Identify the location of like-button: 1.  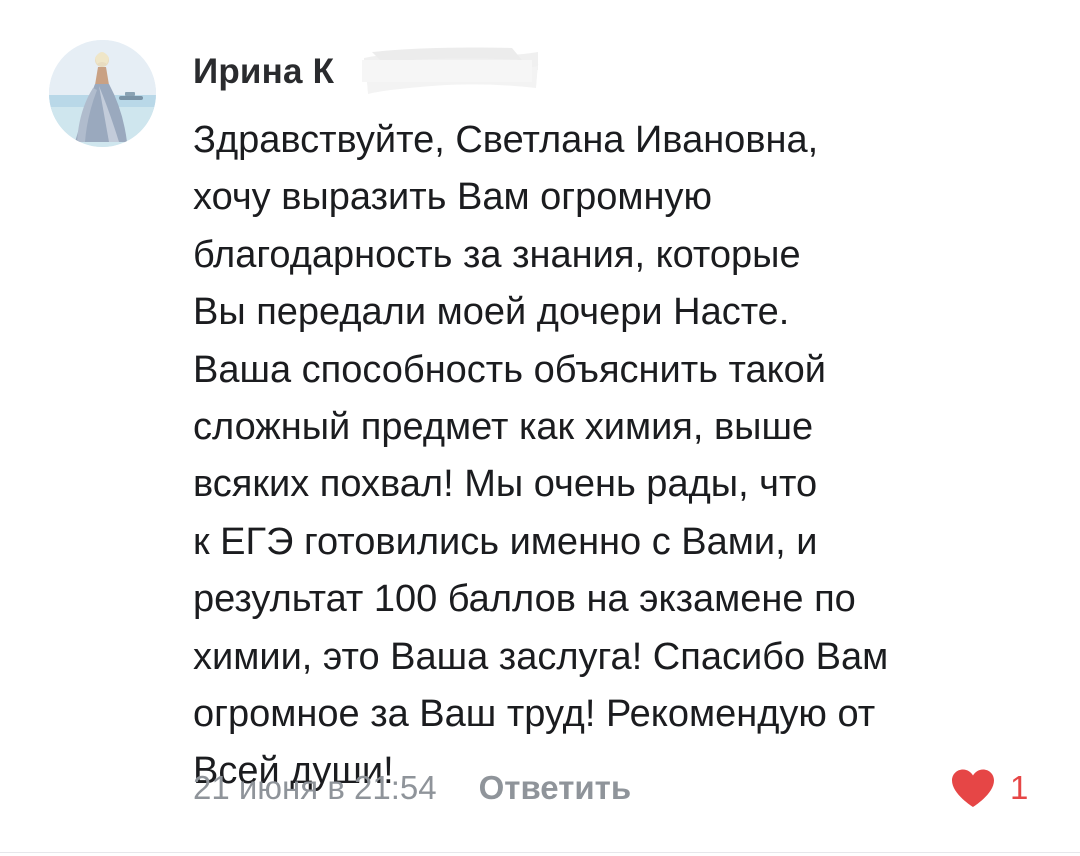
(989, 788).